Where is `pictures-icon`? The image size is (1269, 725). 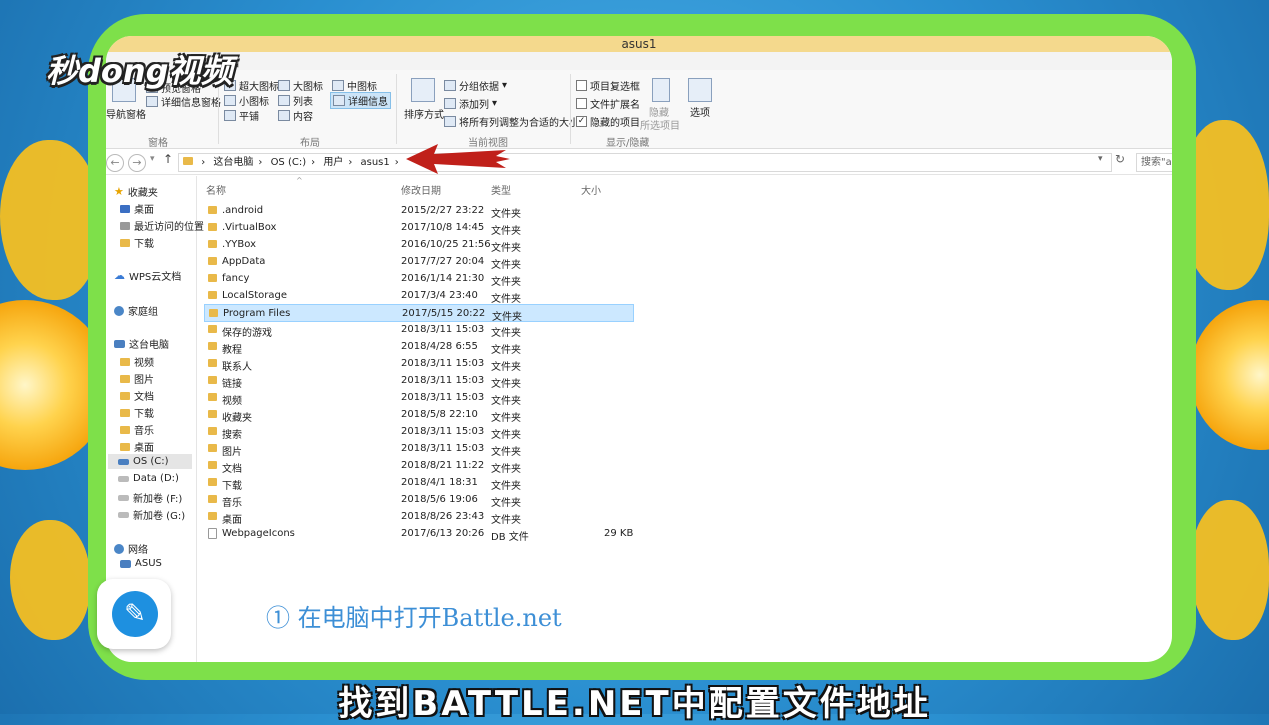 pictures-icon is located at coordinates (125, 378).